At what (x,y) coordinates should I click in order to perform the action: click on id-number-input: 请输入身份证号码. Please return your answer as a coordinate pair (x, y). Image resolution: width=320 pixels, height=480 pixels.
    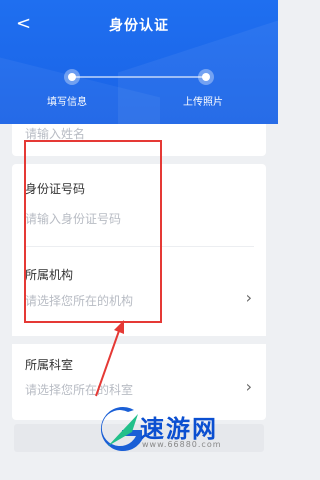
    Looking at the image, I should click on (125, 218).